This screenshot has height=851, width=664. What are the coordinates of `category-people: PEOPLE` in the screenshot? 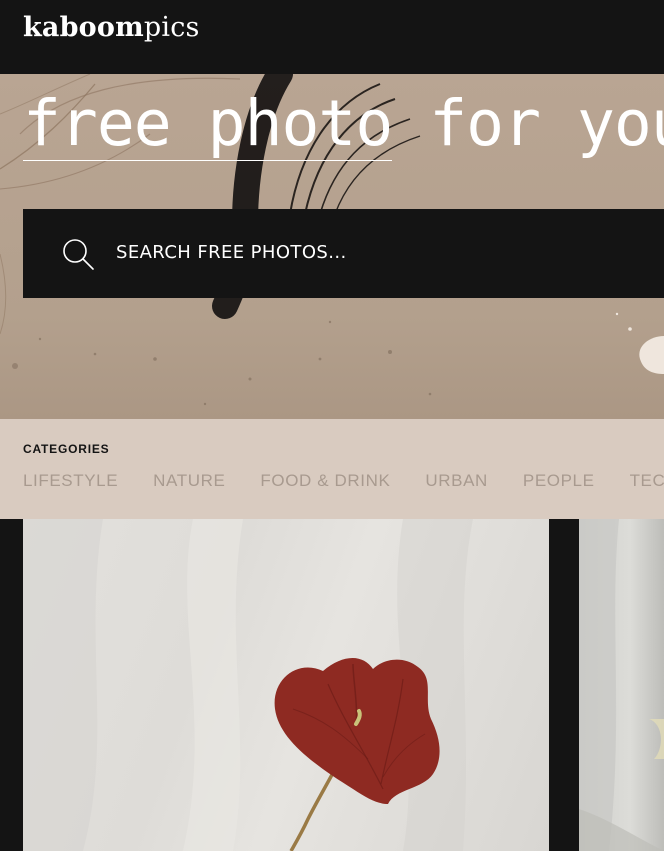 It's located at (559, 481).